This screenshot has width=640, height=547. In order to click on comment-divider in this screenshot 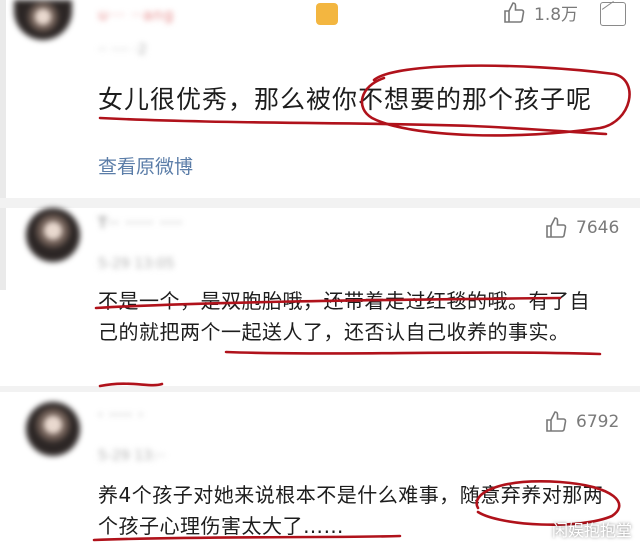, I will do `click(320, 389)`.